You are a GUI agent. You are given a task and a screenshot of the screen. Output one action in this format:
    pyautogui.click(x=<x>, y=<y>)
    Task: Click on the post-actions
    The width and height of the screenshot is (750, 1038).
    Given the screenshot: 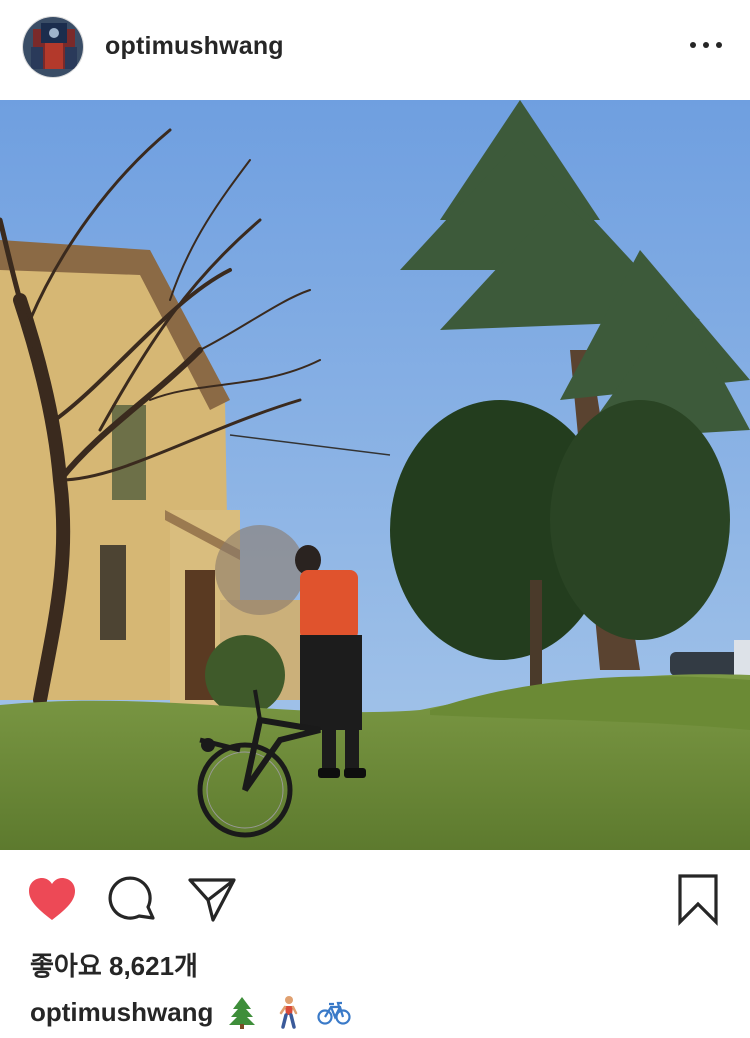 What is the action you would take?
    pyautogui.click(x=375, y=898)
    